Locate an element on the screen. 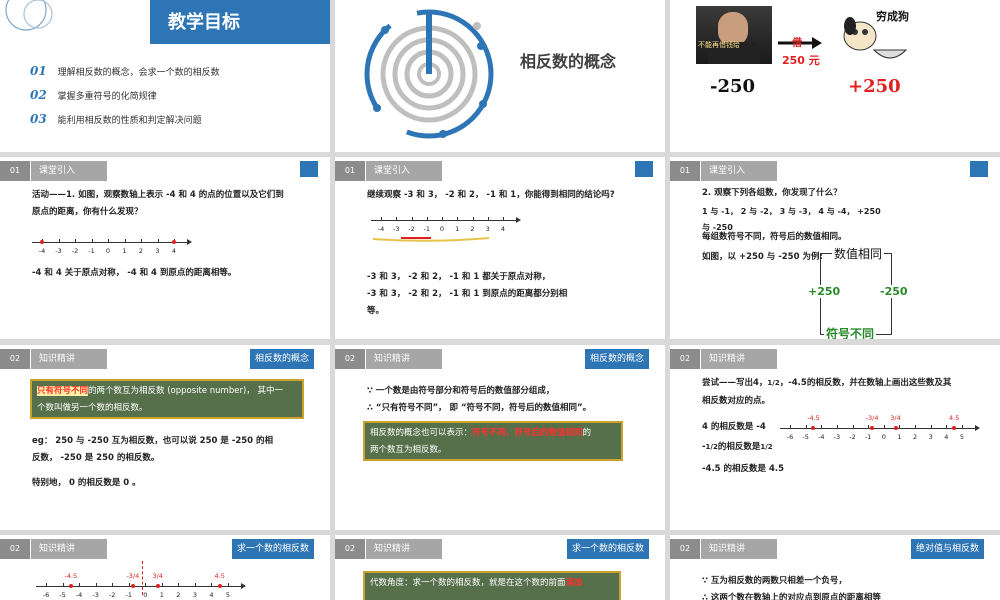 This screenshot has width=1000, height=600. tick-label: 4 is located at coordinates (174, 251).